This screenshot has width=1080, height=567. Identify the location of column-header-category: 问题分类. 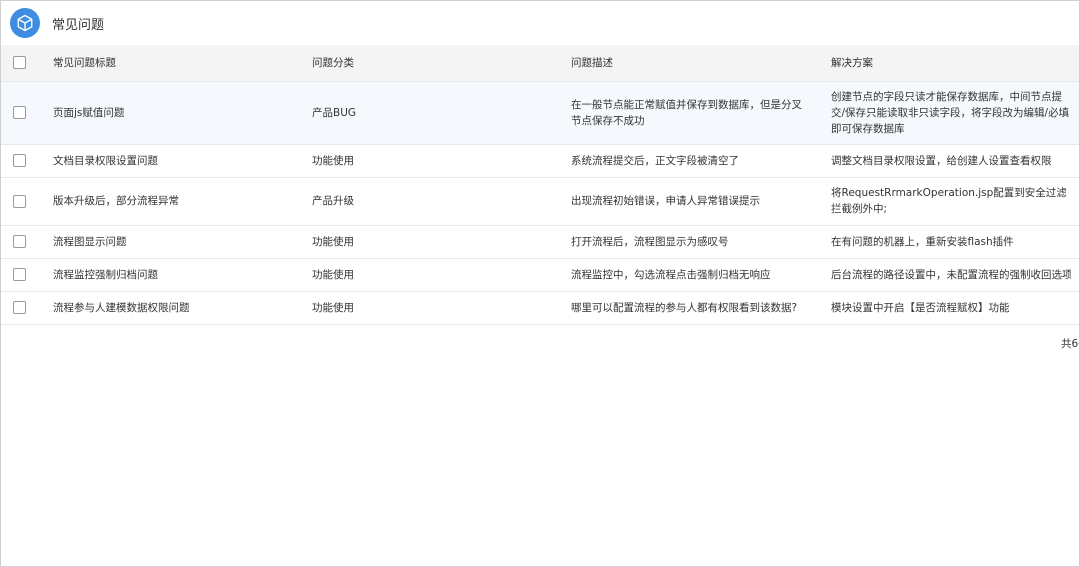
(427, 63).